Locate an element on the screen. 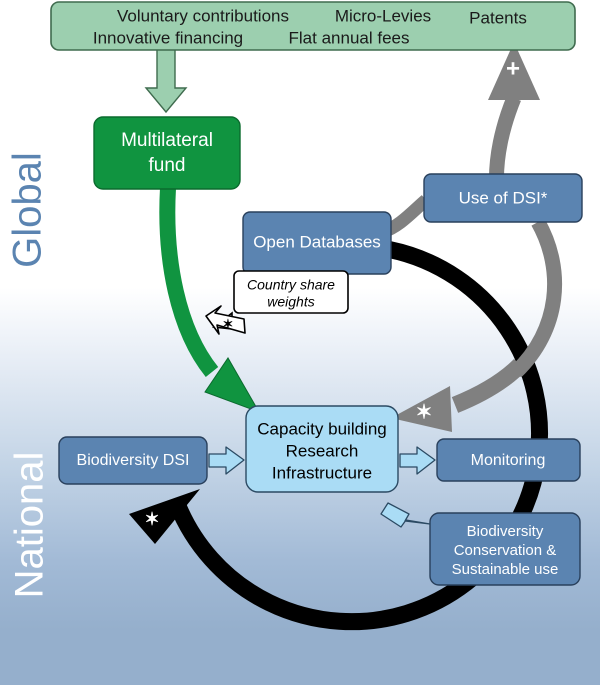 The height and width of the screenshot is (685, 600). node-capacity-building-label-line2: Research is located at coordinates (322, 450).